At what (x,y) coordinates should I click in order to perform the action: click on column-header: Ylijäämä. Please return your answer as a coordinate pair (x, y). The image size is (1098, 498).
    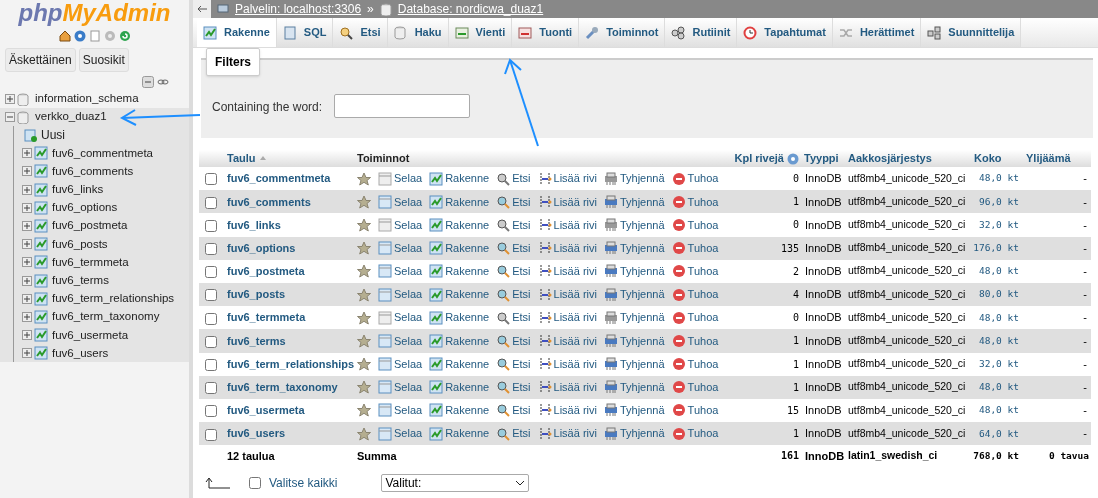
    Looking at the image, I should click on (1048, 158).